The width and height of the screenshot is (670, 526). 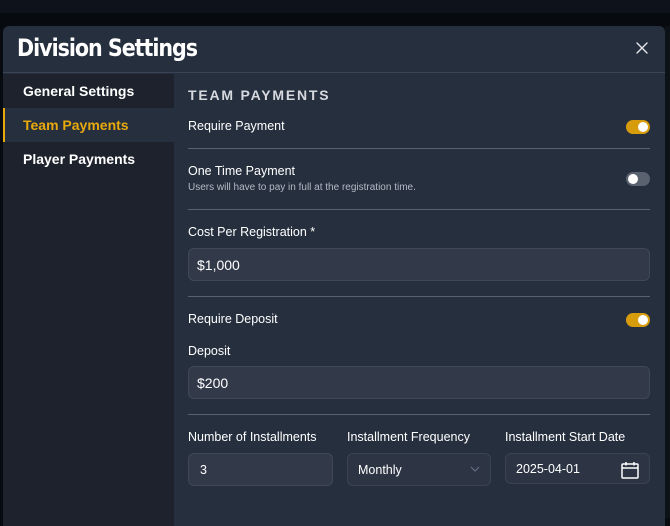 What do you see at coordinates (218, 264) in the screenshot?
I see `cost-per-registration-value: $1,000` at bounding box center [218, 264].